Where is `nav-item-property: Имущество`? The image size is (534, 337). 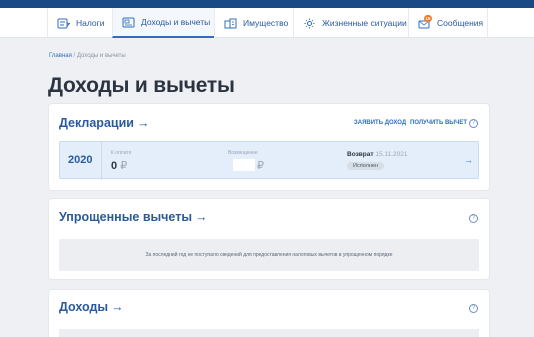 nav-item-property: Имущество is located at coordinates (253, 23).